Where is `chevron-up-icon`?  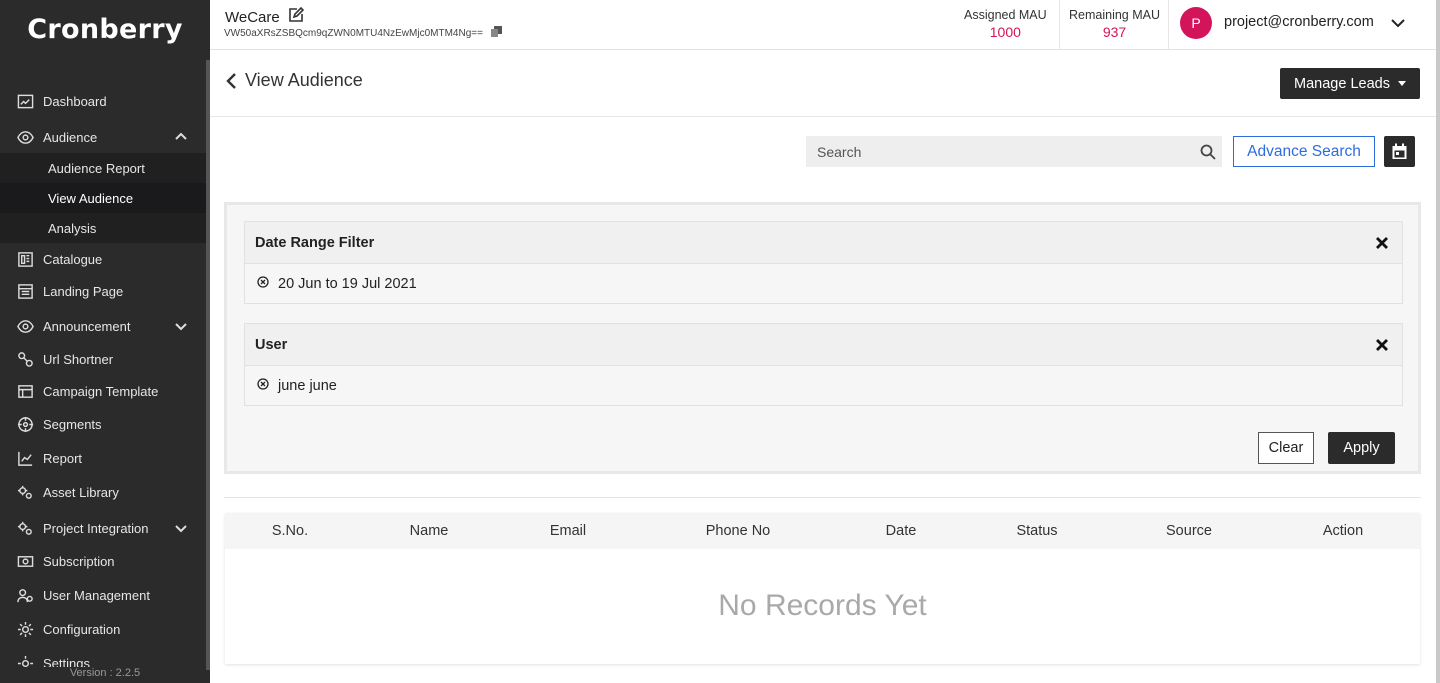
chevron-up-icon is located at coordinates (181, 137).